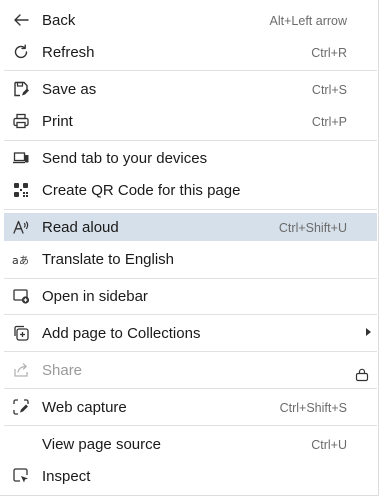 This screenshot has height=496, width=379. I want to click on refresh-icon, so click(21, 52).